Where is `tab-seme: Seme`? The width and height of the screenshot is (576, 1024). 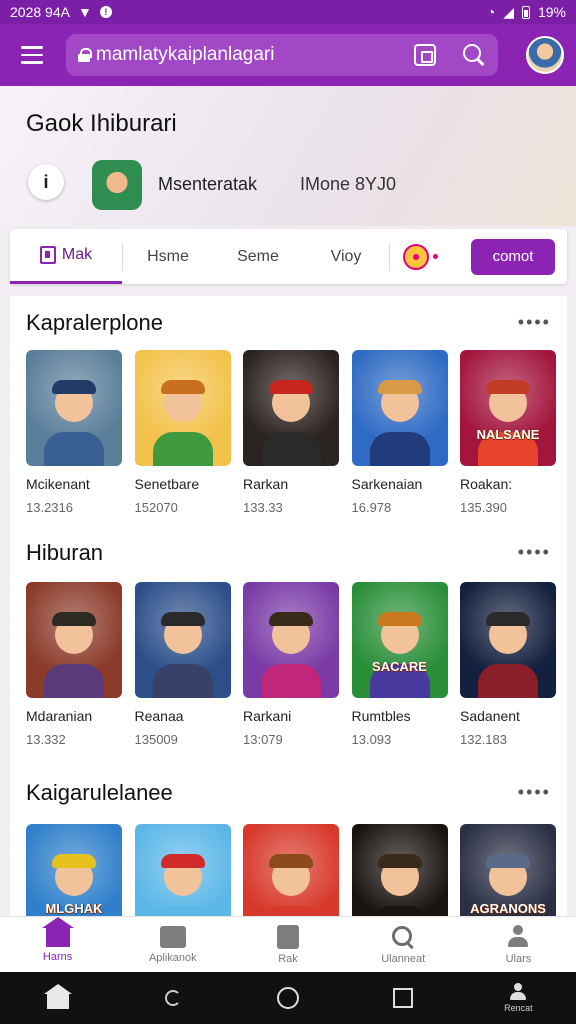 tab-seme: Seme is located at coordinates (258, 256).